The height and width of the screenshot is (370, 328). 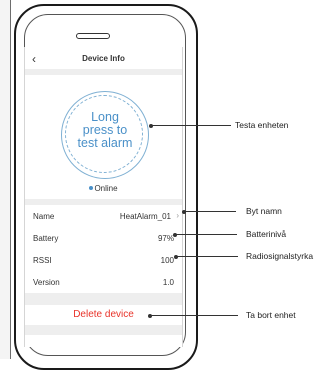 I want to click on page-title: Device Info, so click(x=103, y=58).